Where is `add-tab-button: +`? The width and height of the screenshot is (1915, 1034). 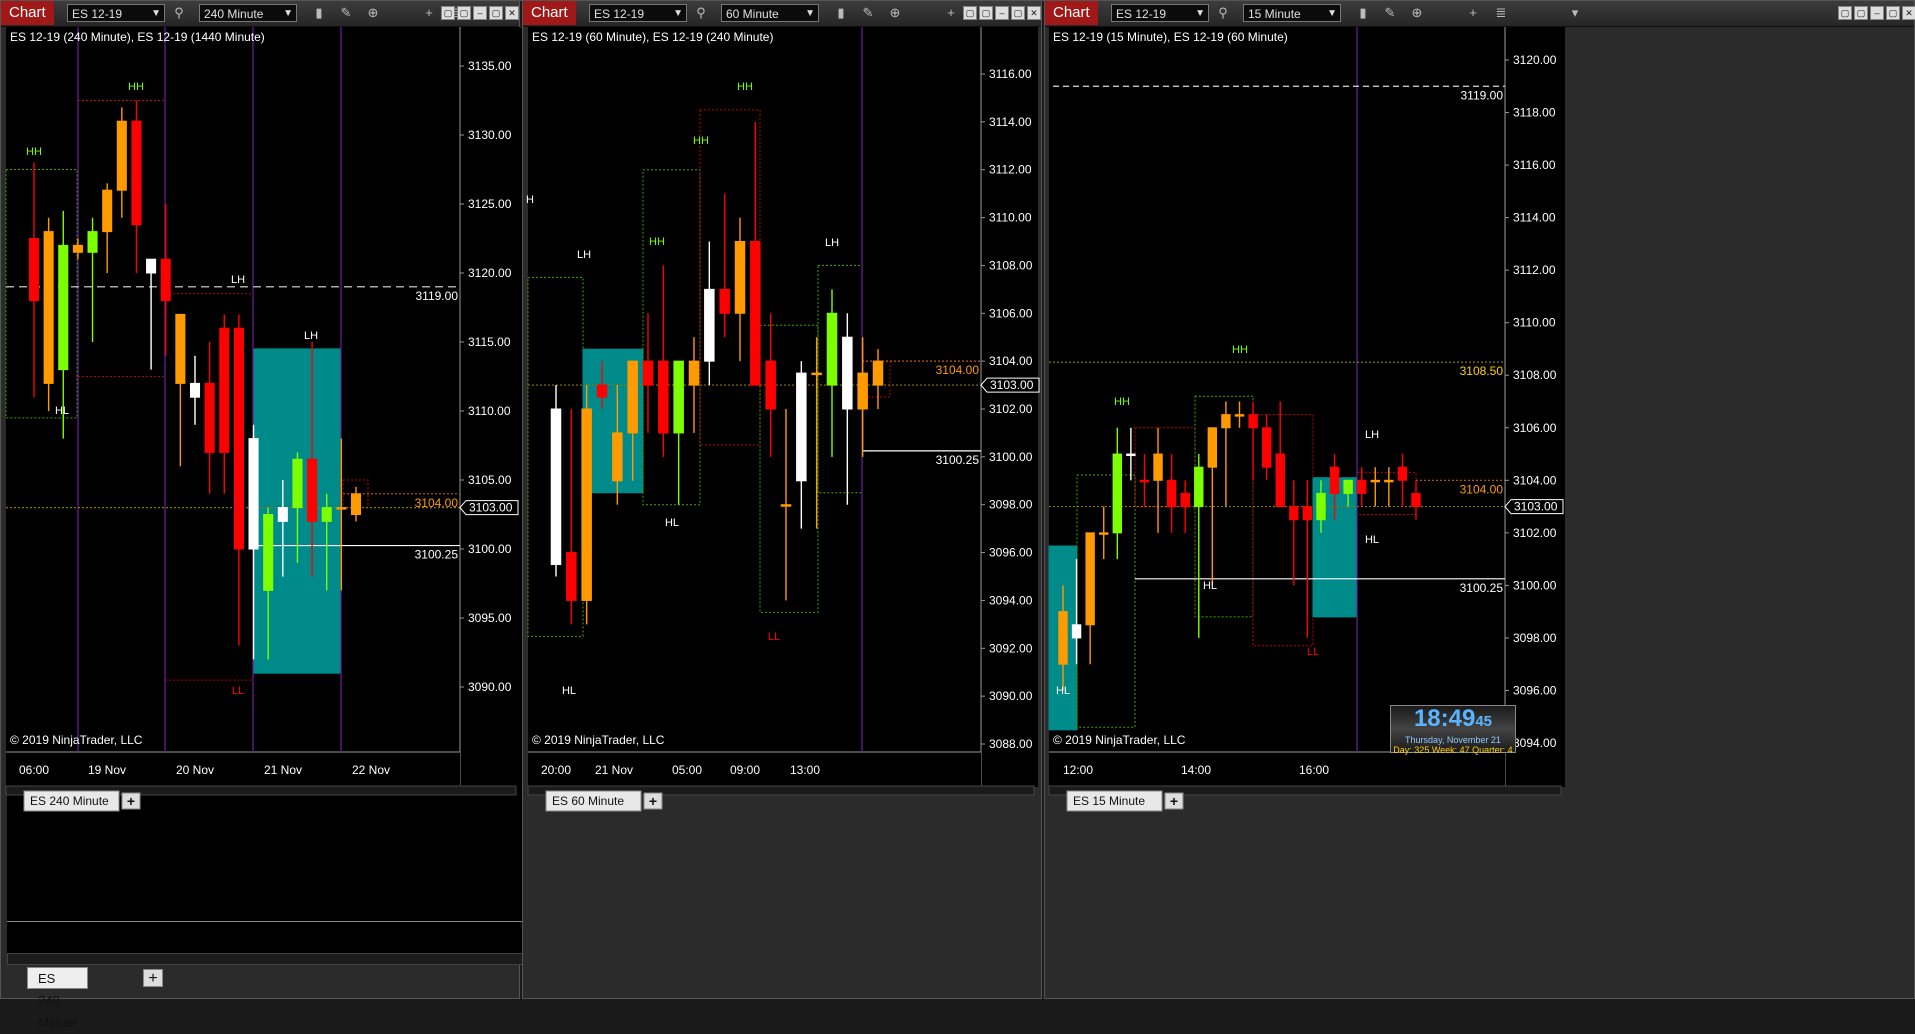 add-tab-button: + is located at coordinates (153, 978).